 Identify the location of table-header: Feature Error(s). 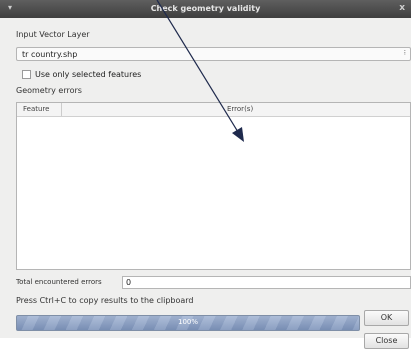
(213, 110).